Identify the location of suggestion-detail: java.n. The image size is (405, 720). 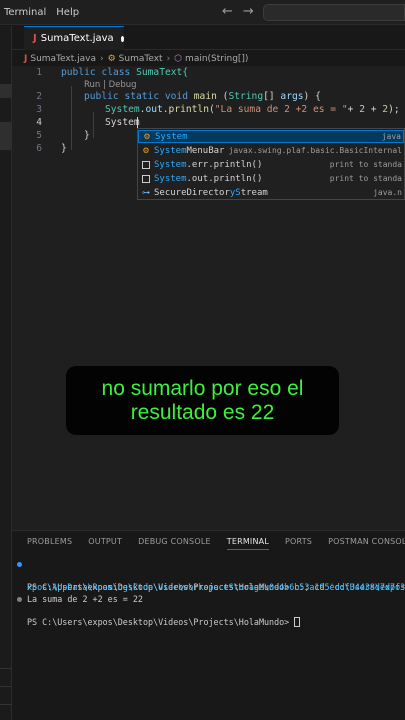
(387, 192).